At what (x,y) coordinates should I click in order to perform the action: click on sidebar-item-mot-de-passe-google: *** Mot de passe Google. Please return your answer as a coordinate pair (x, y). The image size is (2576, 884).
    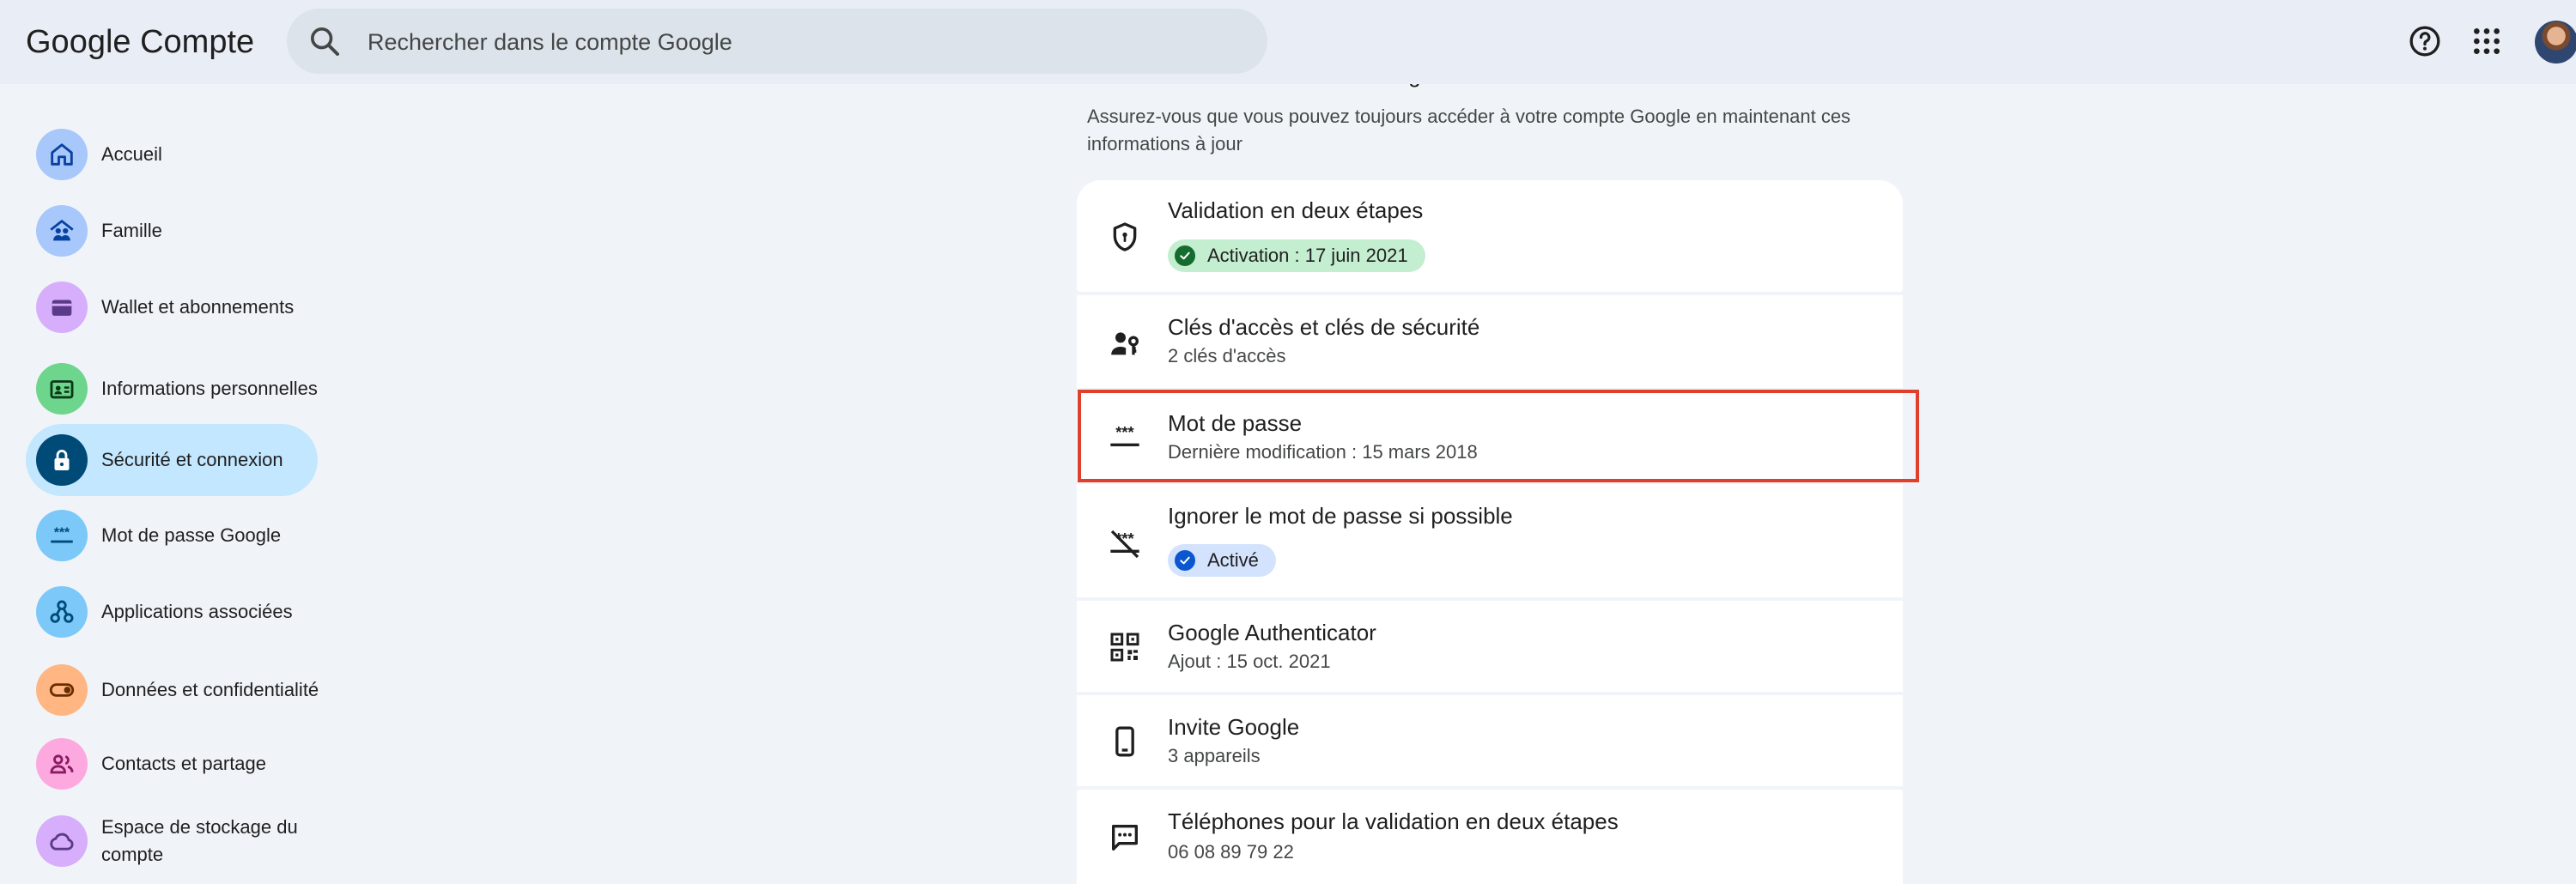
    Looking at the image, I should click on (172, 536).